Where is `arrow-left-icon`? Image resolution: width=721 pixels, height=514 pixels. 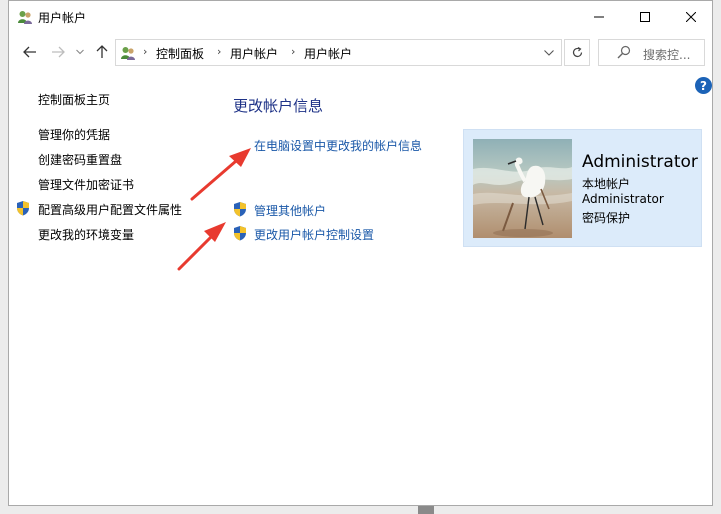 arrow-left-icon is located at coordinates (29, 52).